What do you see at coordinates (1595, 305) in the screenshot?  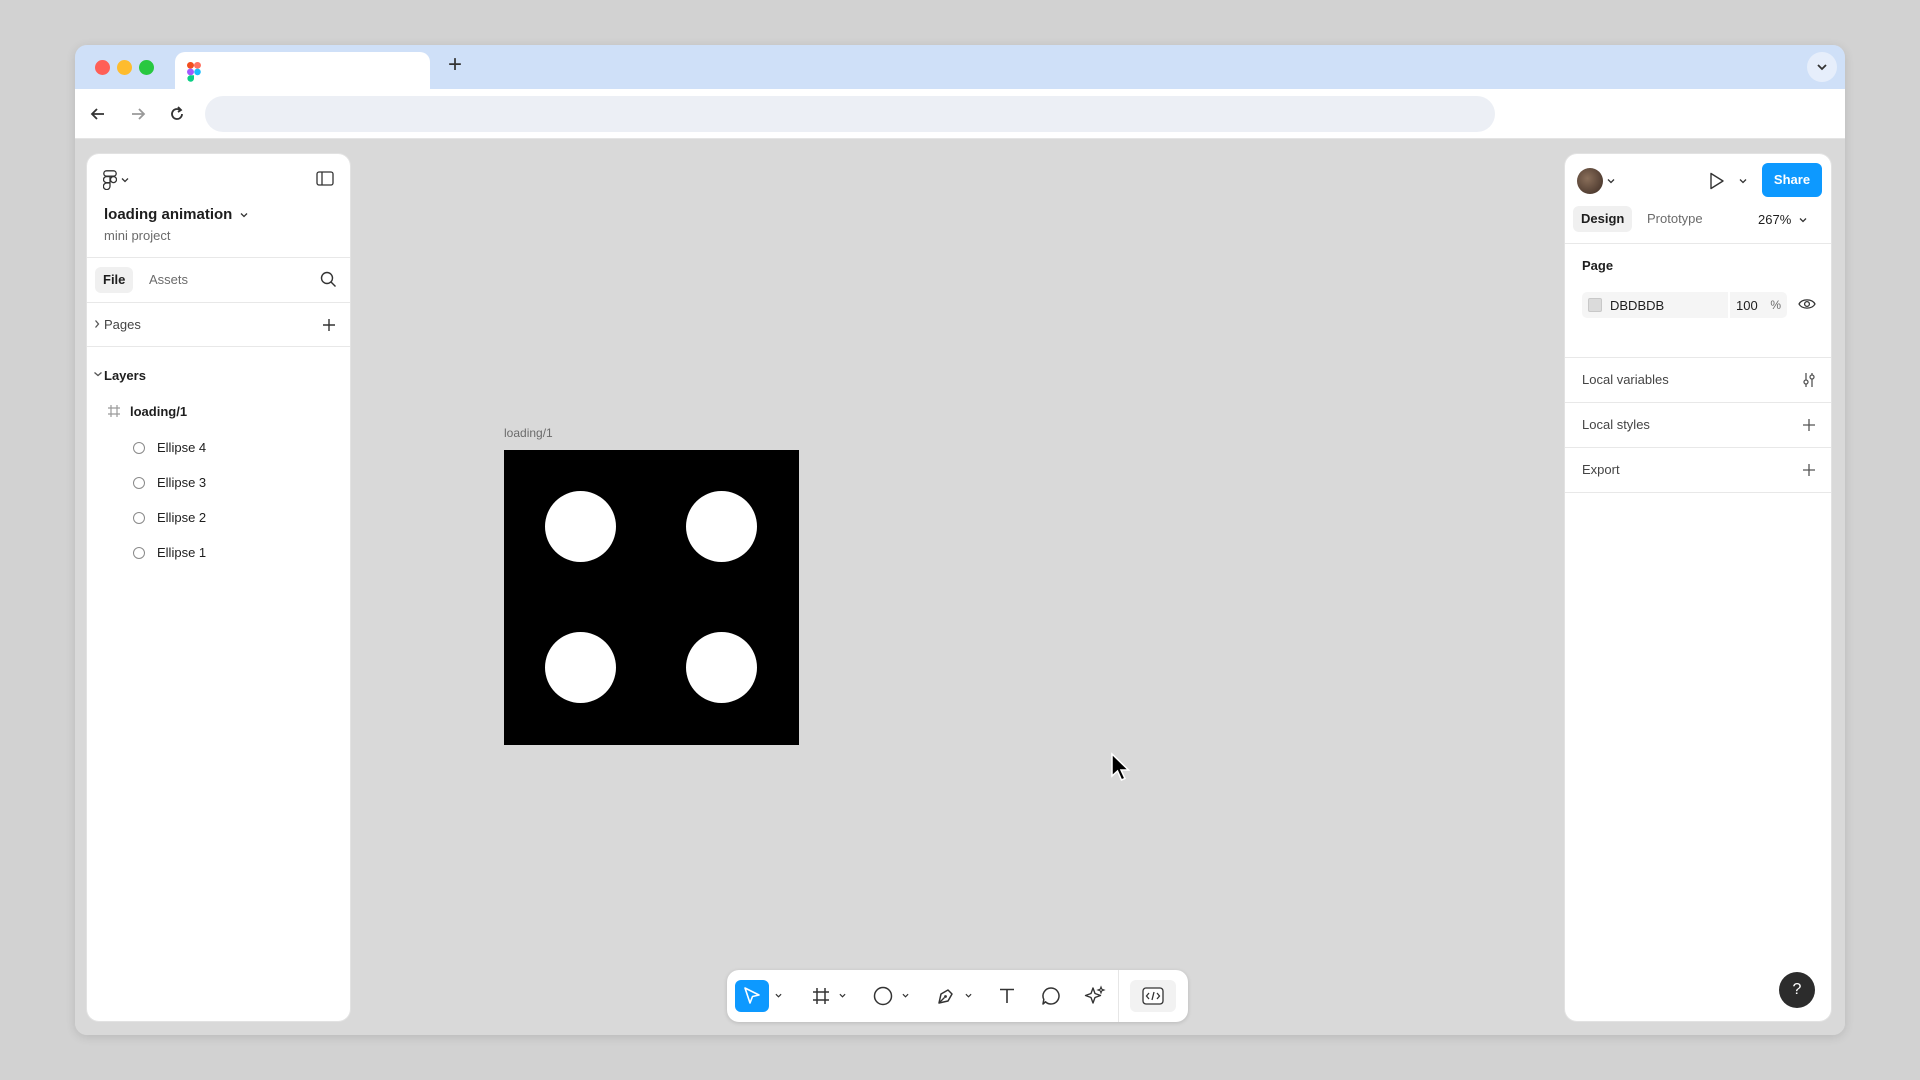 I see `color-swatch` at bounding box center [1595, 305].